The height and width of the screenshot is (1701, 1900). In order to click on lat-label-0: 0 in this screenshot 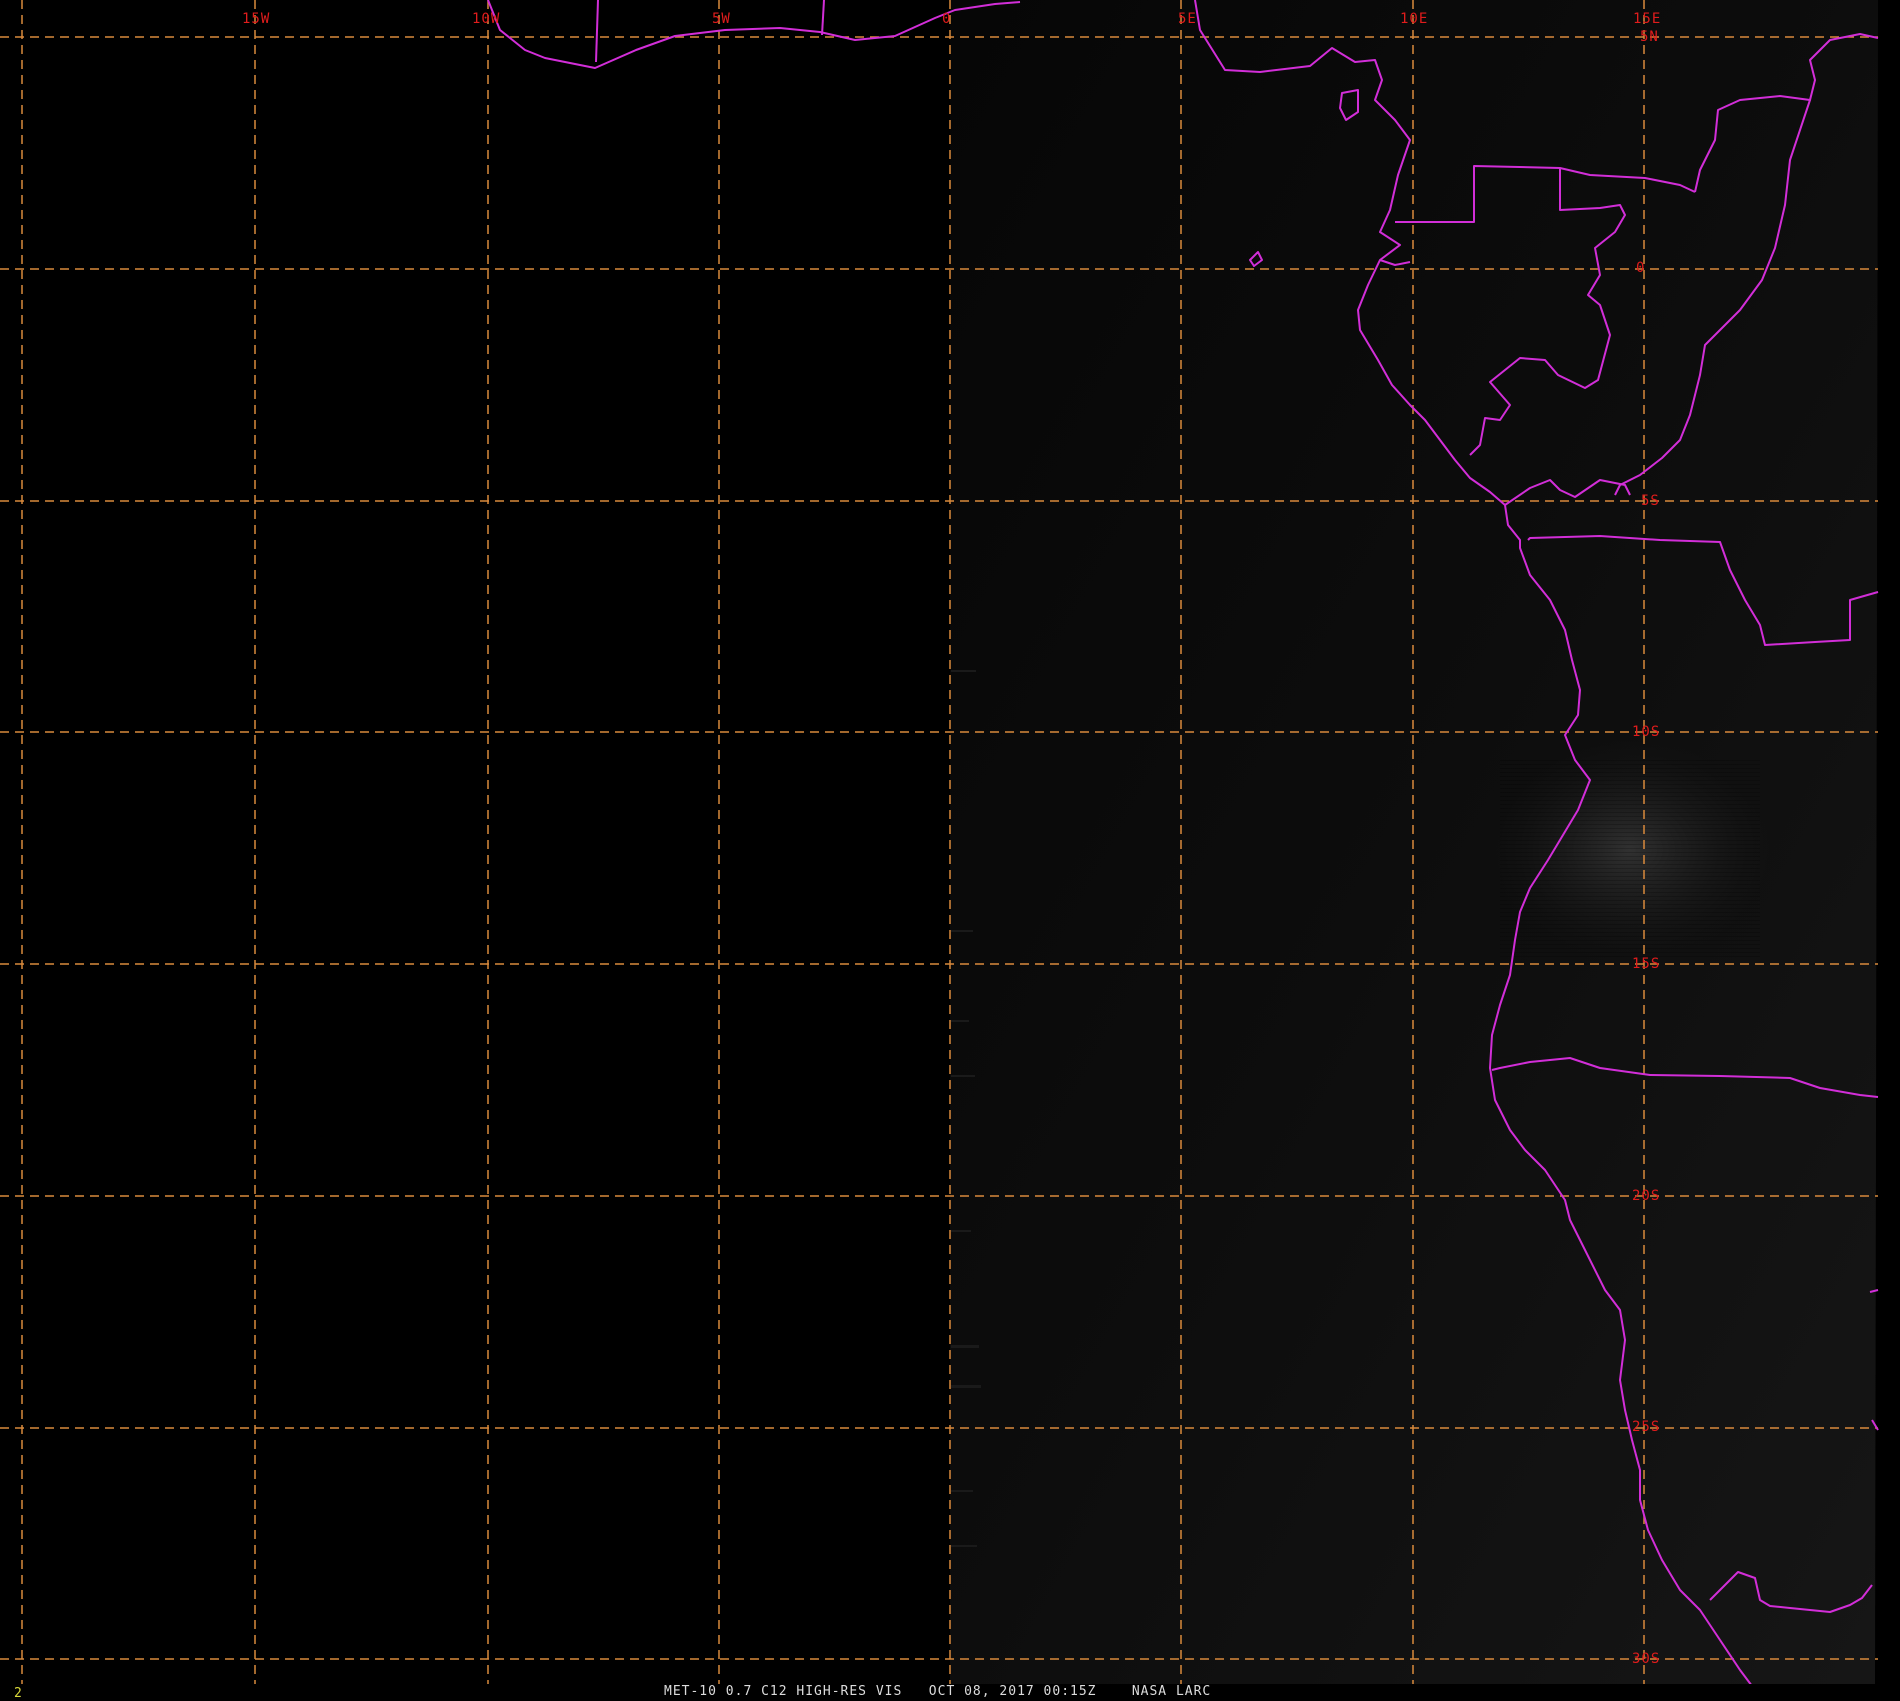, I will do `click(1640, 268)`.